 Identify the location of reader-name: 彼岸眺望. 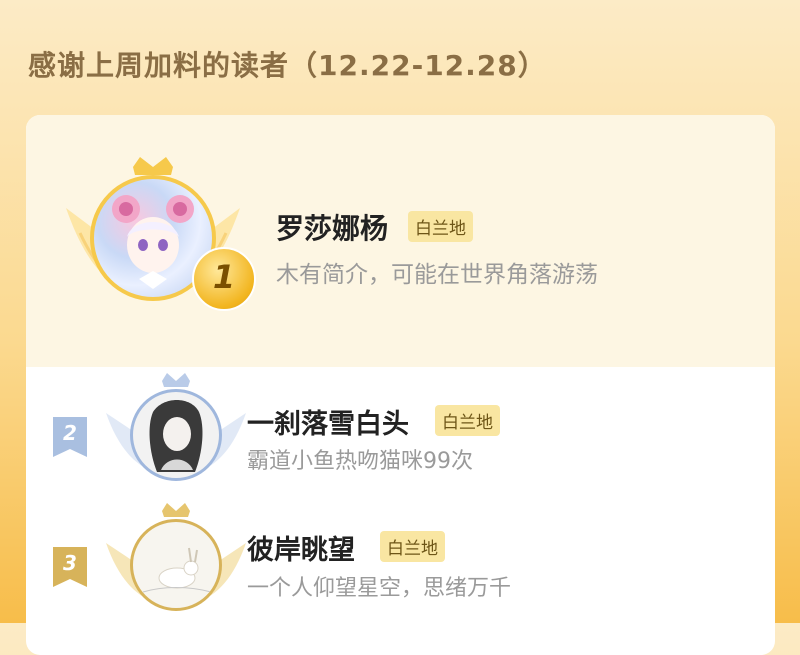
(301, 547).